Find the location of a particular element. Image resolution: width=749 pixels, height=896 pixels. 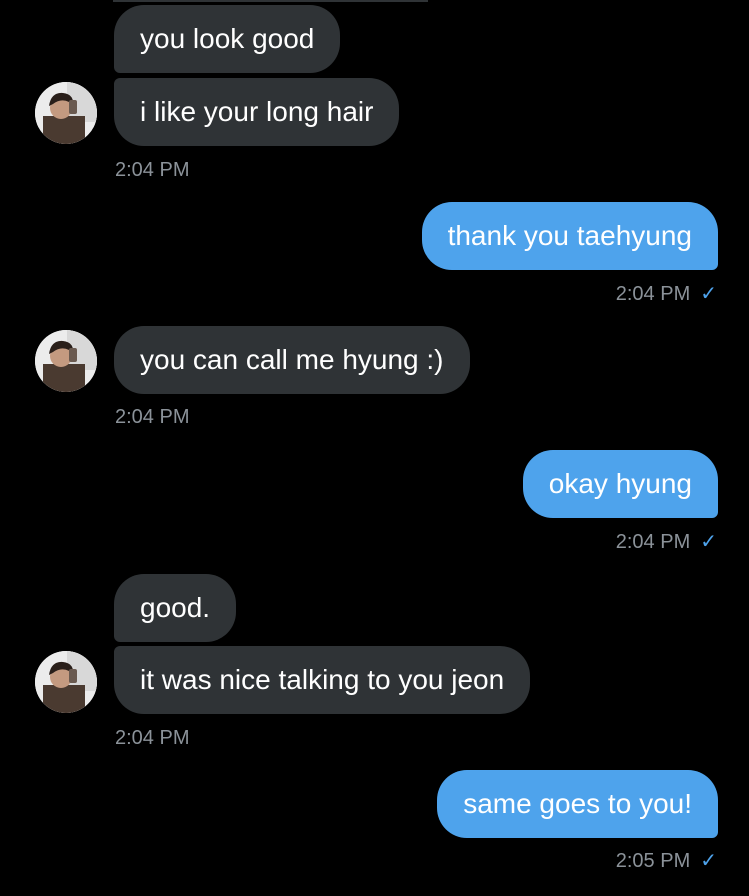

previous-message-edge is located at coordinates (270, 1).